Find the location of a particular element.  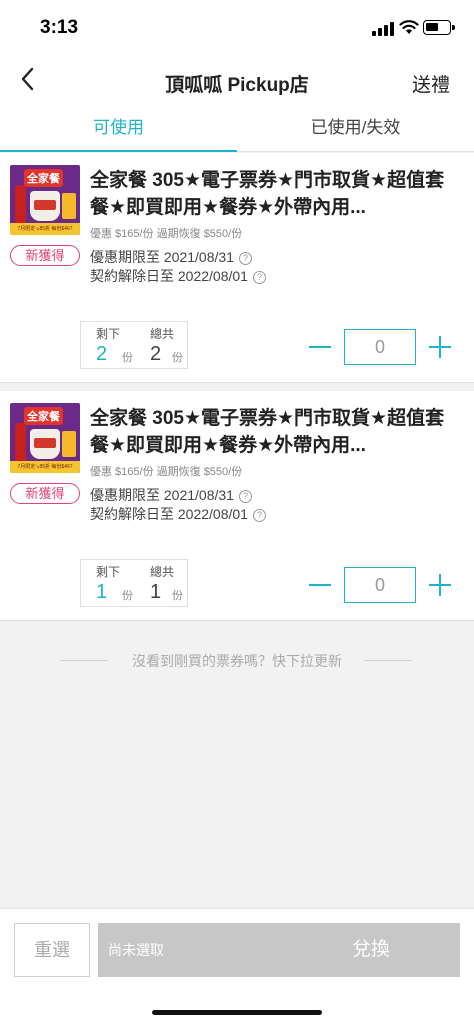

count-box: 剩下 2 份 總共 2 份 is located at coordinates (134, 345).